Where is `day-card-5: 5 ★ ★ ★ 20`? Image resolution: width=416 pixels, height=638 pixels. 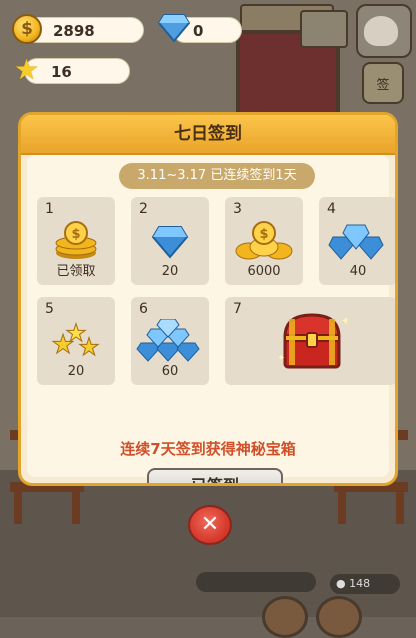 day-card-5: 5 ★ ★ ★ 20 is located at coordinates (76, 341).